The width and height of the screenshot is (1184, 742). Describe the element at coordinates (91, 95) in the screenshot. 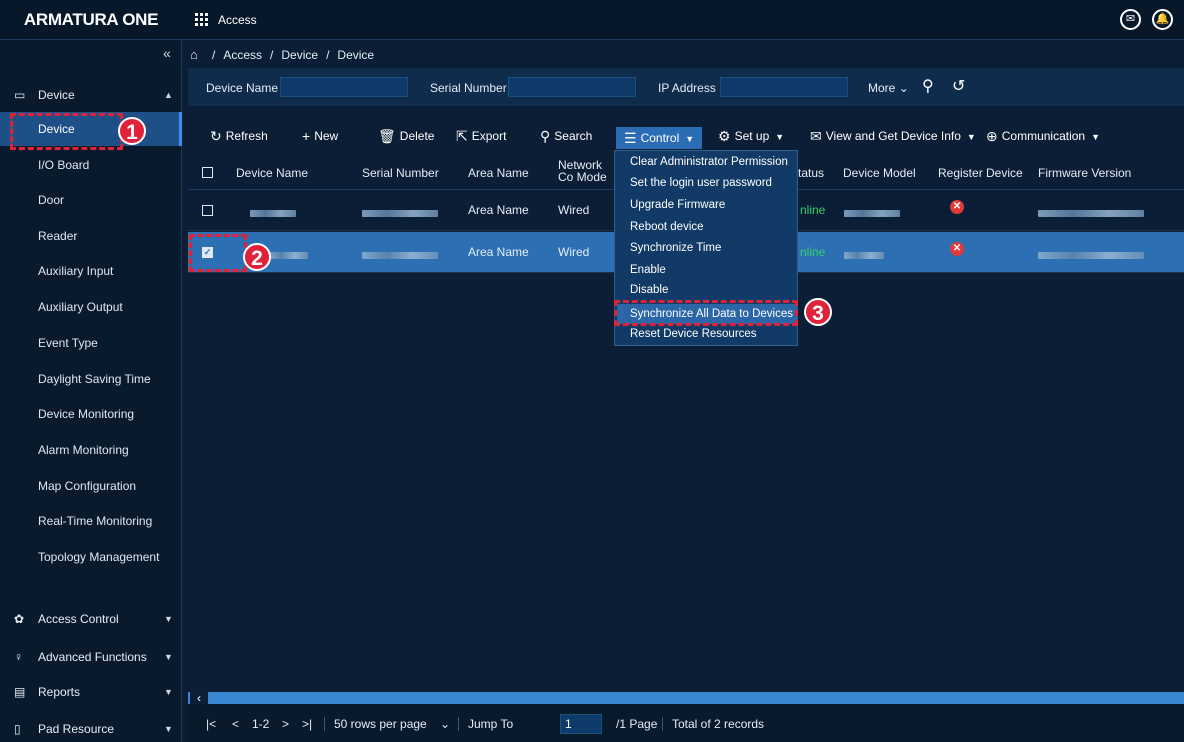

I see `sidebar-group-device: ▭ Device ▲` at that location.